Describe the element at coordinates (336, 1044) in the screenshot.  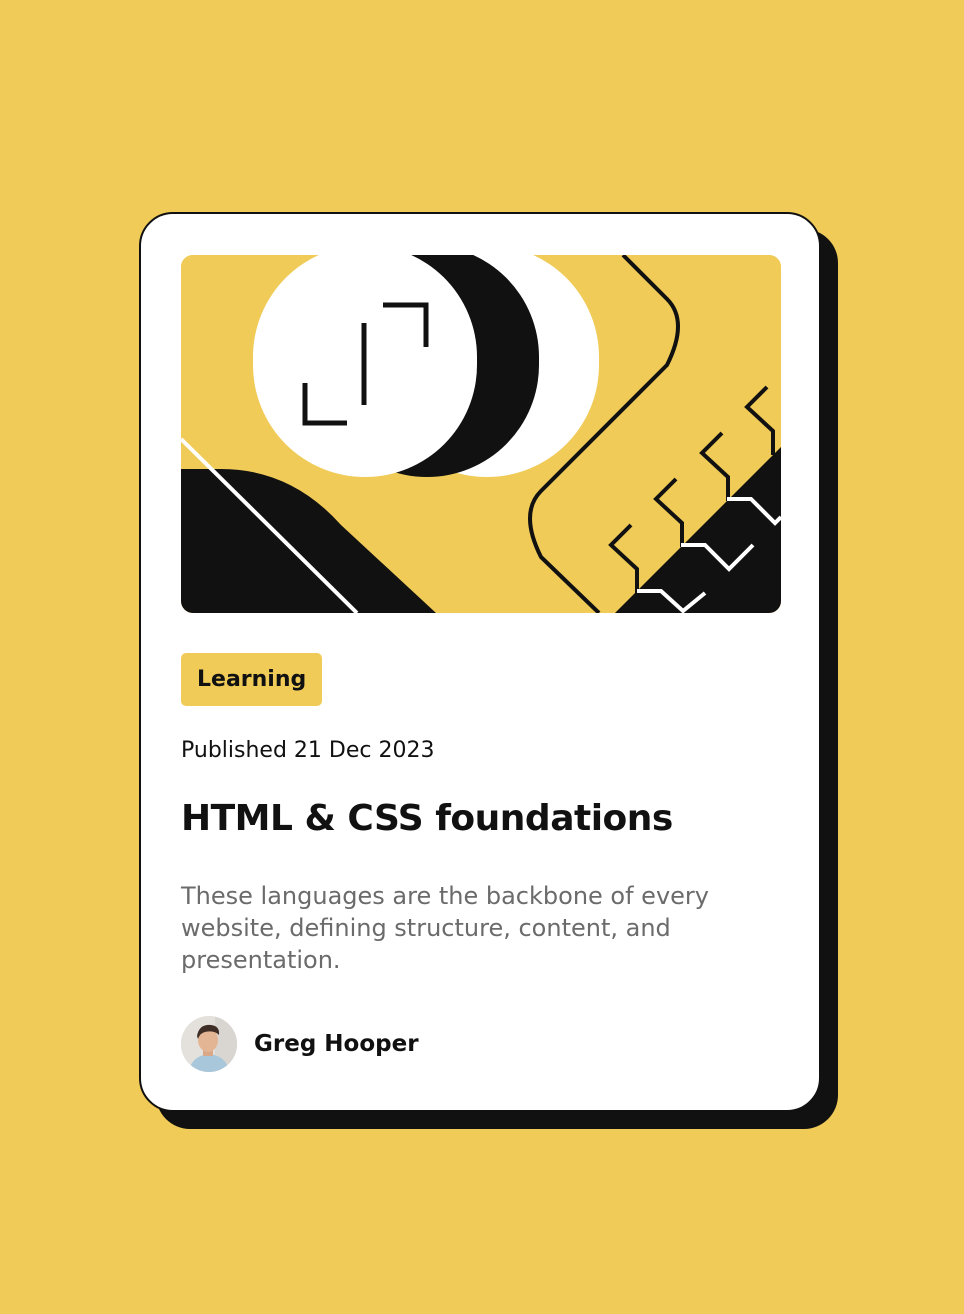
I see `author-name: Greg Hooper` at that location.